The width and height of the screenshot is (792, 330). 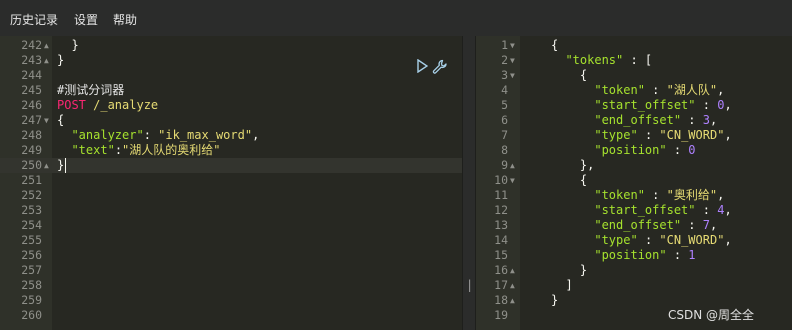 I want to click on line-number: 254, so click(x=31, y=225).